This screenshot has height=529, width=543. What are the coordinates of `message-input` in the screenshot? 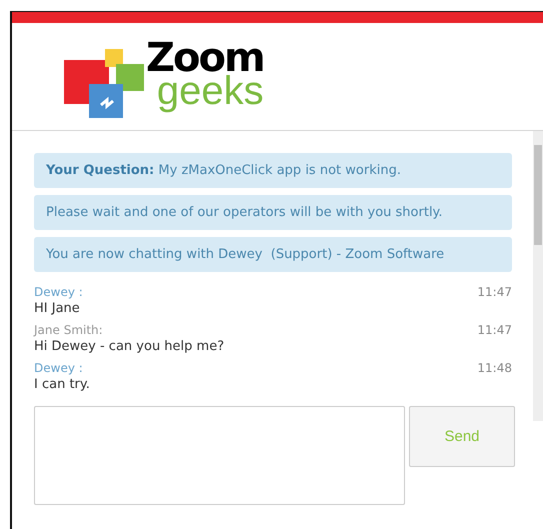 It's located at (219, 455).